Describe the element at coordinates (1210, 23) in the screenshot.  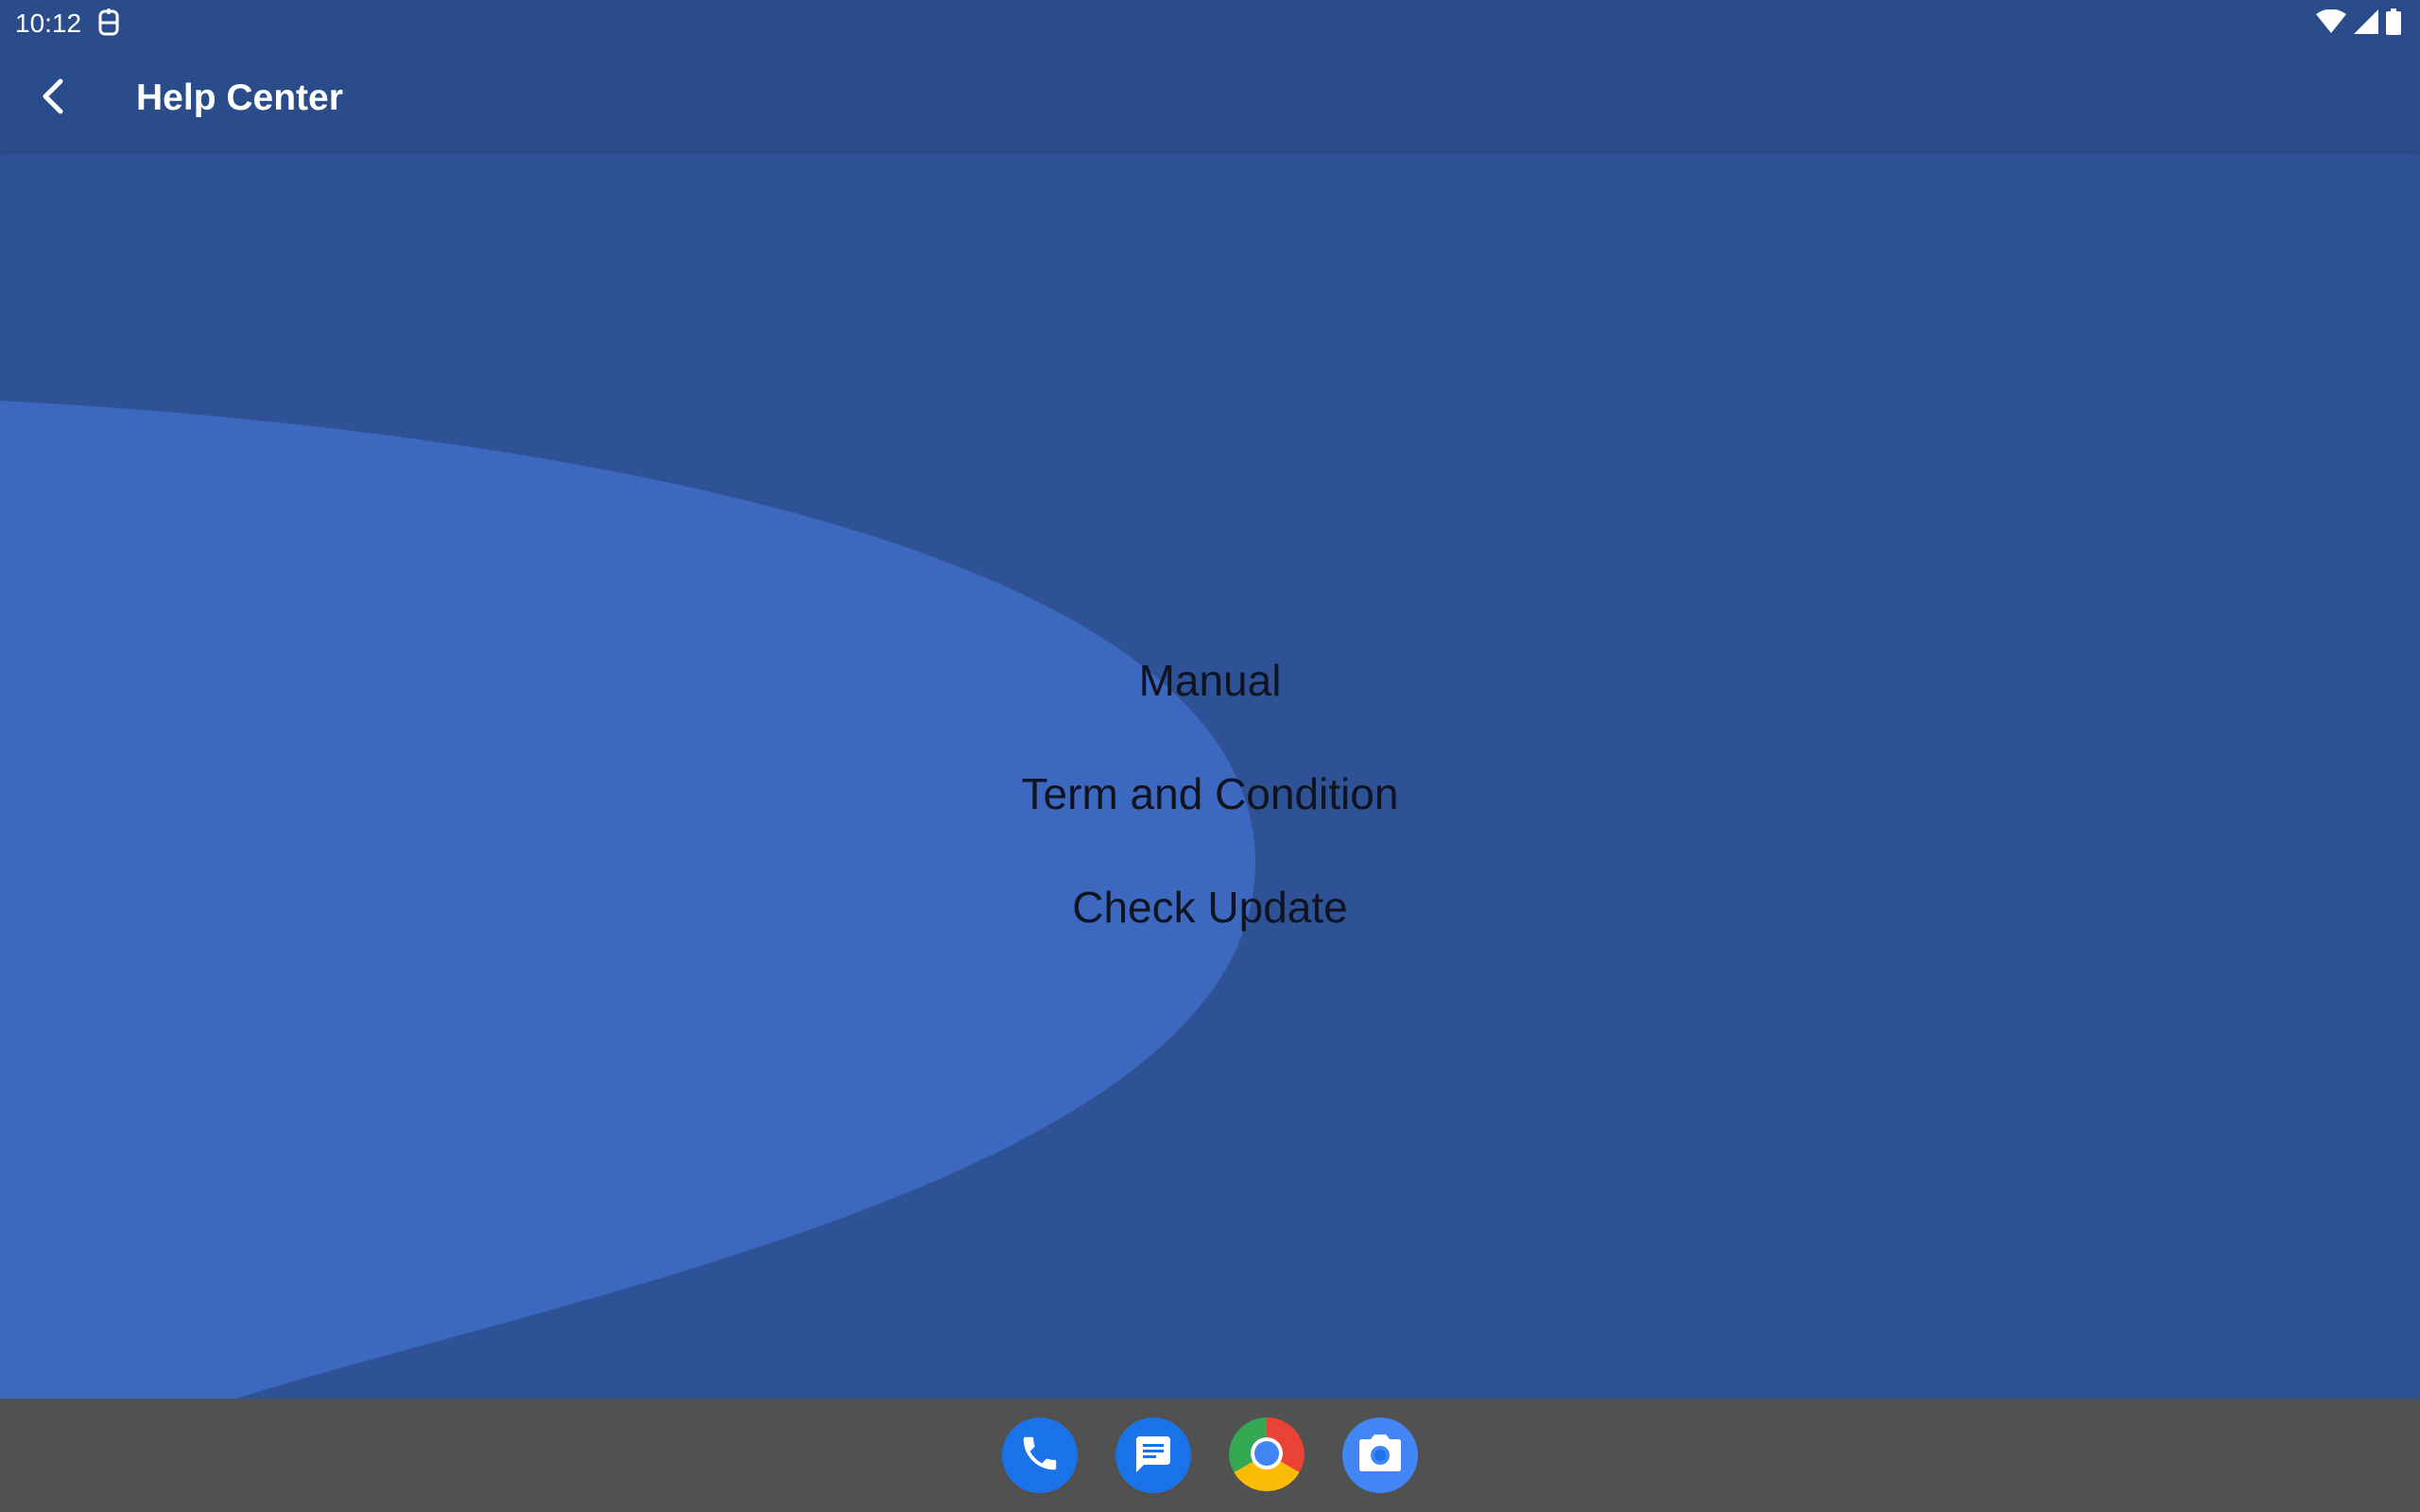
I see `status-bar: 10:12` at that location.